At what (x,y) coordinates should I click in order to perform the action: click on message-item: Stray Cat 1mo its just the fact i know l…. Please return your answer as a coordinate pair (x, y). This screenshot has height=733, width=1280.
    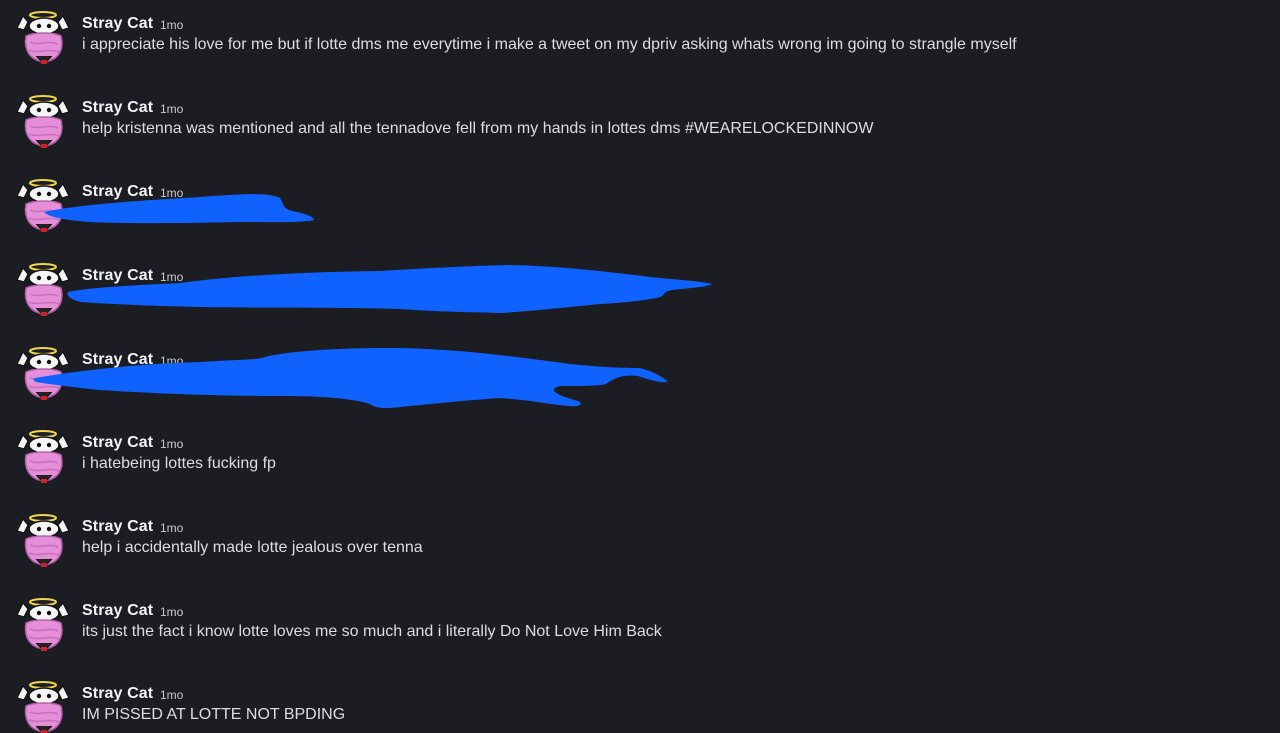
    Looking at the image, I should click on (640, 620).